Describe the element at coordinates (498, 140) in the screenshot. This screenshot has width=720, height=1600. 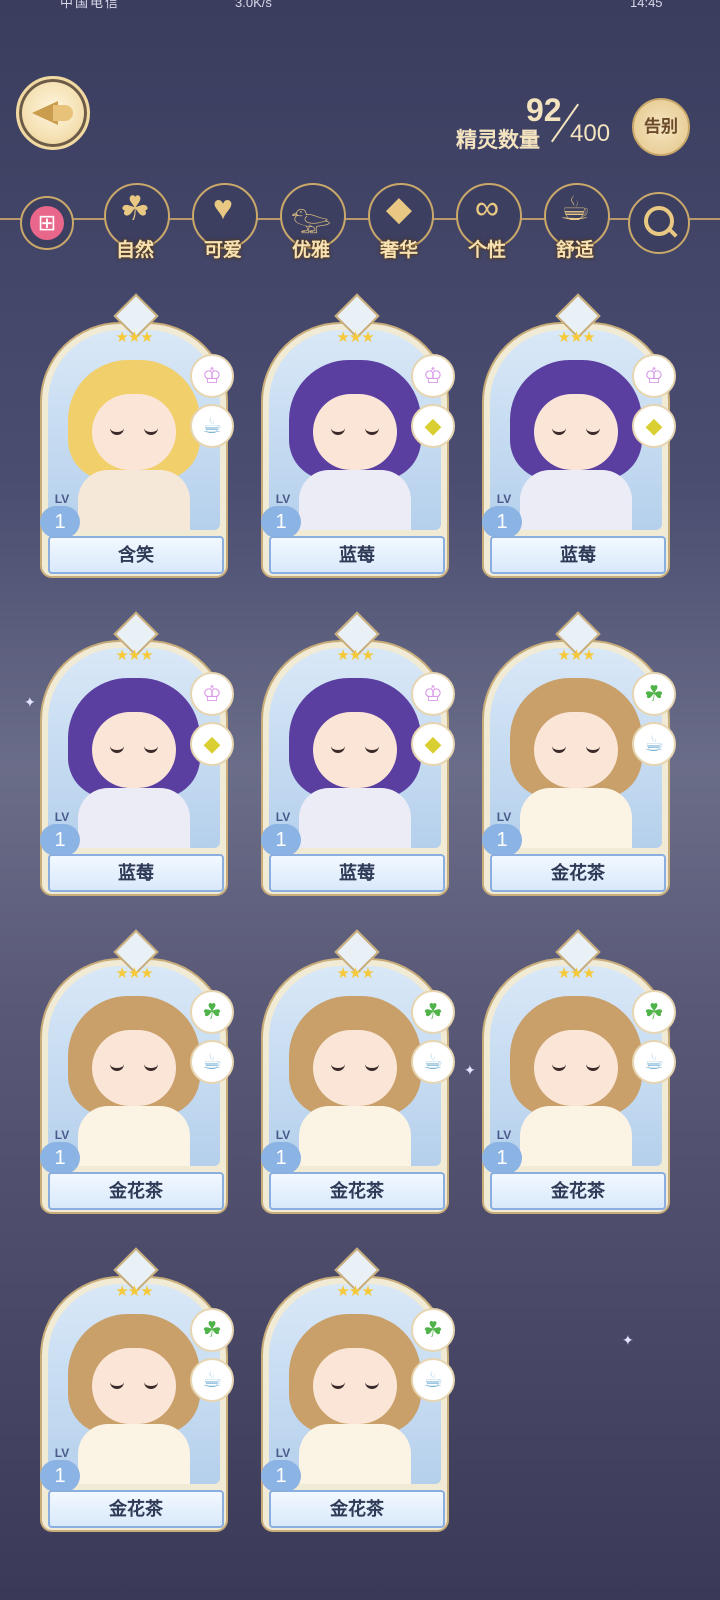
I see `spirit-count-label: 精灵数量` at that location.